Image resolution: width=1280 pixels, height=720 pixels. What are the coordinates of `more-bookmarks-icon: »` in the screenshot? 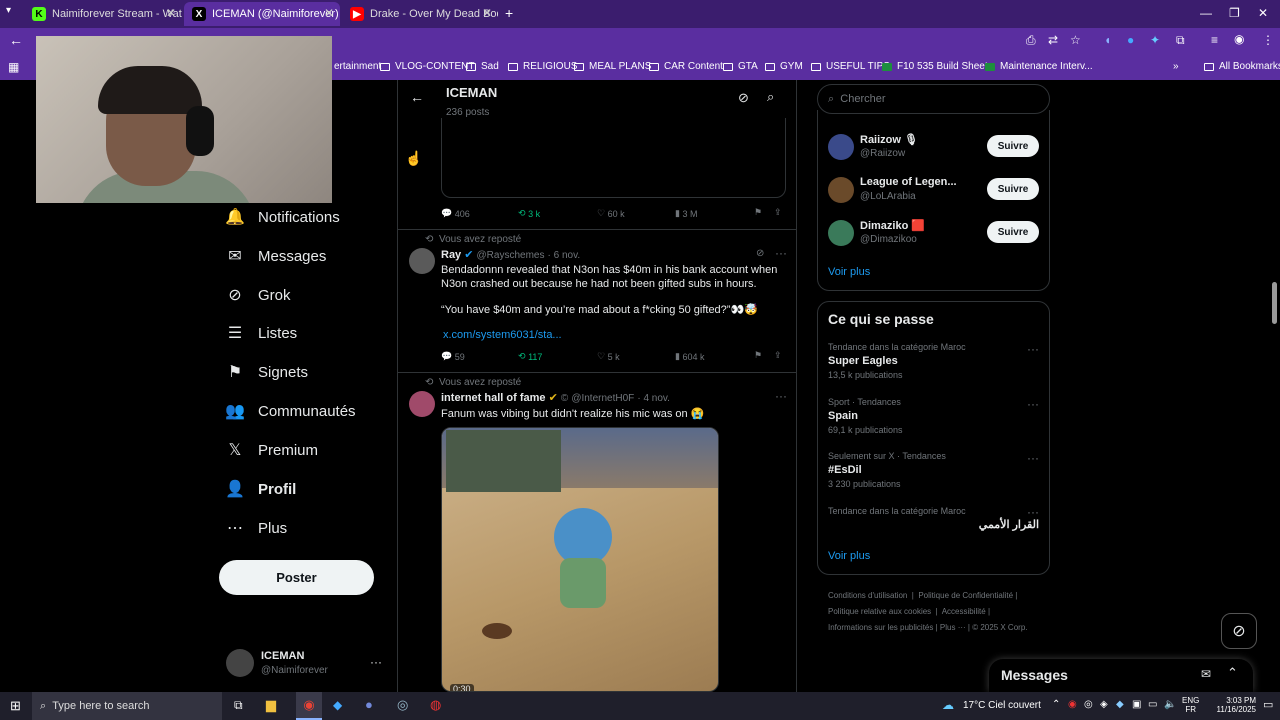 It's located at (1176, 66).